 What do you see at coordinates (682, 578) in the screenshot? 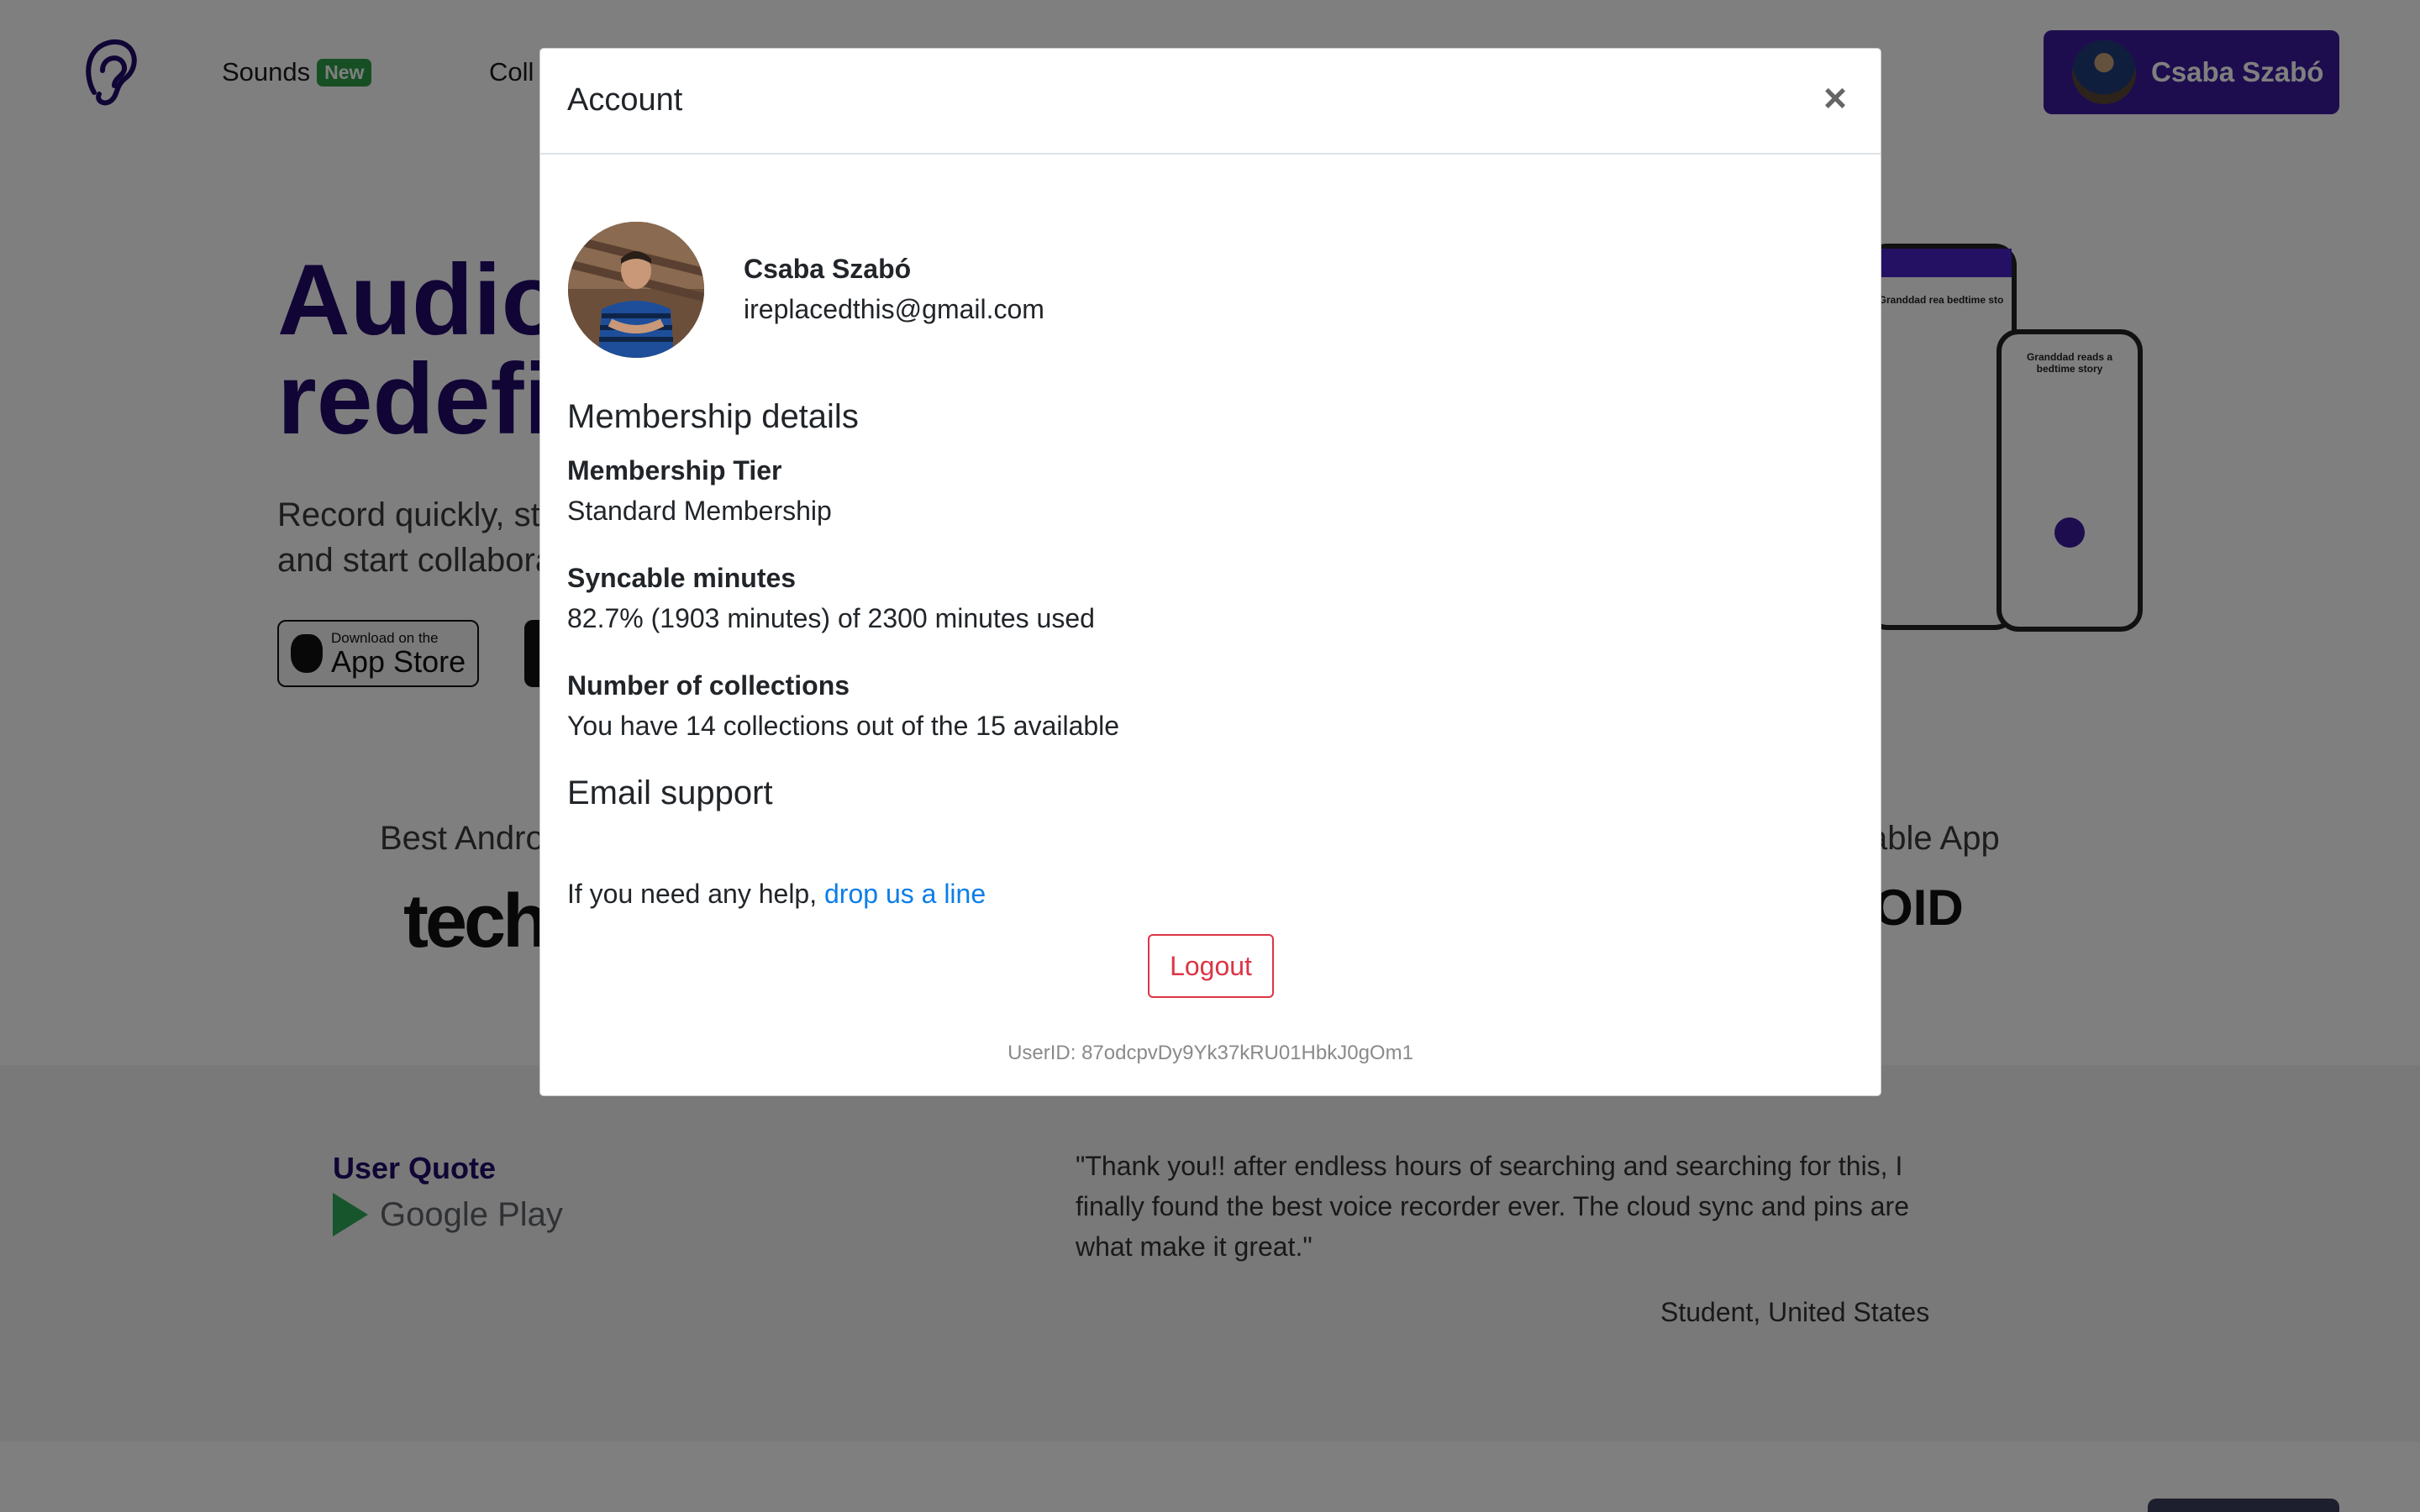
I see `syncable-minutes-label: Syncable minutes` at bounding box center [682, 578].